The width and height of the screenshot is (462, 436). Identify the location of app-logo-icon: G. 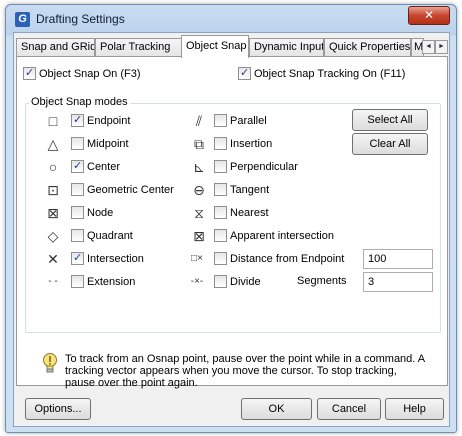
(22, 19).